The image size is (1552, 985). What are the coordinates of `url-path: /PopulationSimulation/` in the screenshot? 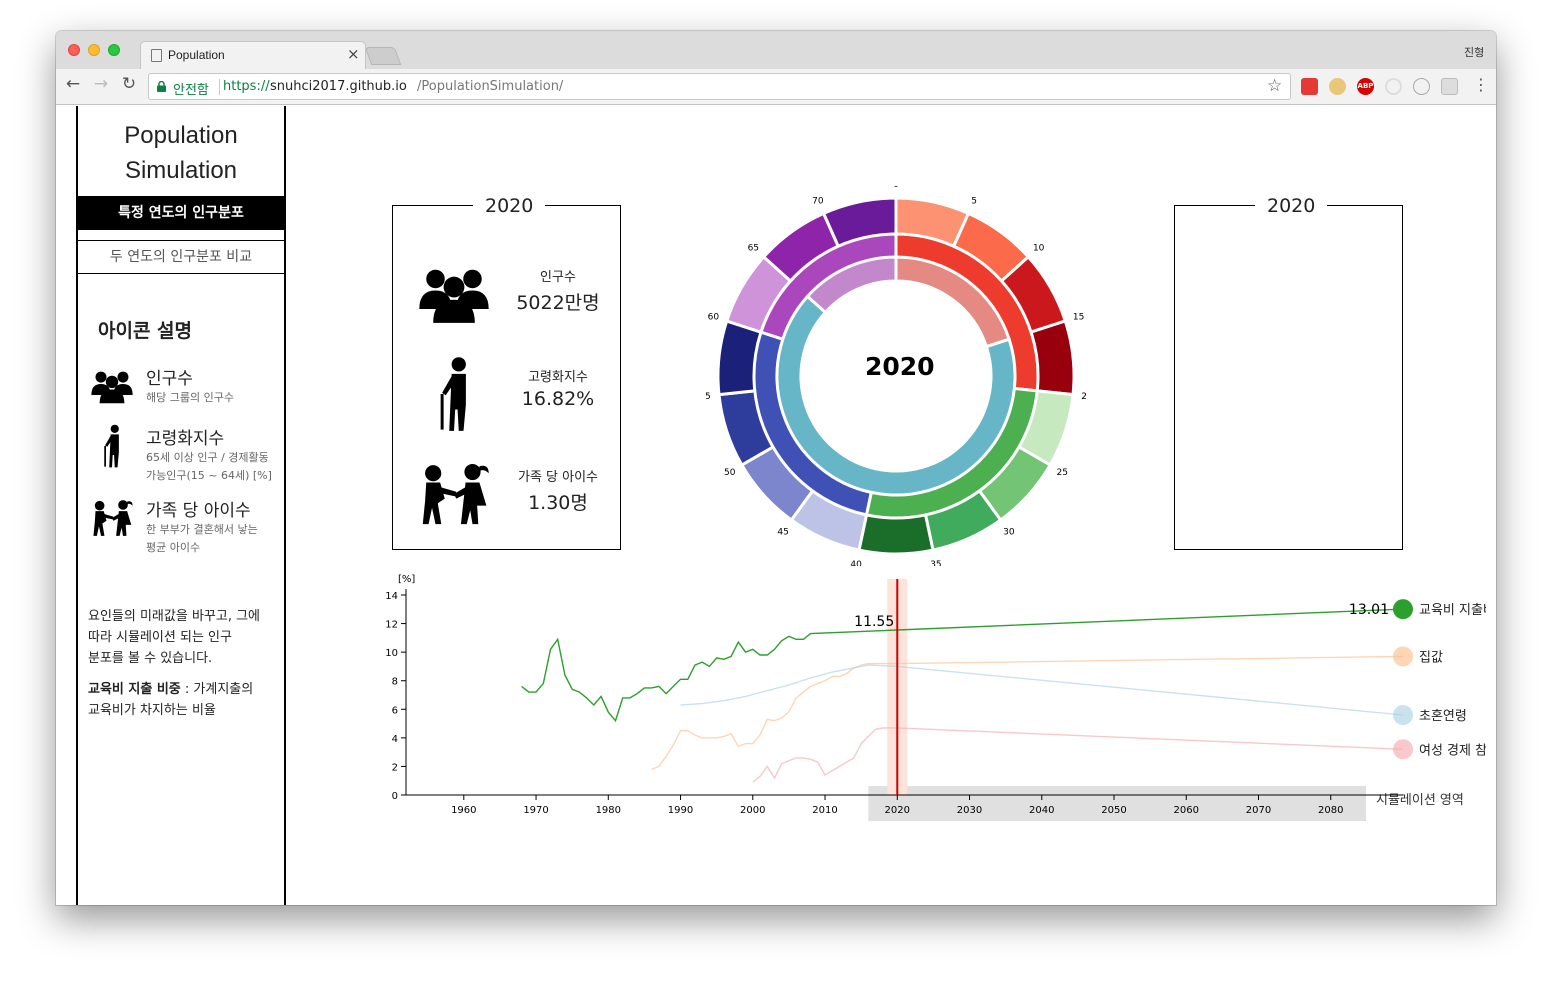 It's located at (490, 86).